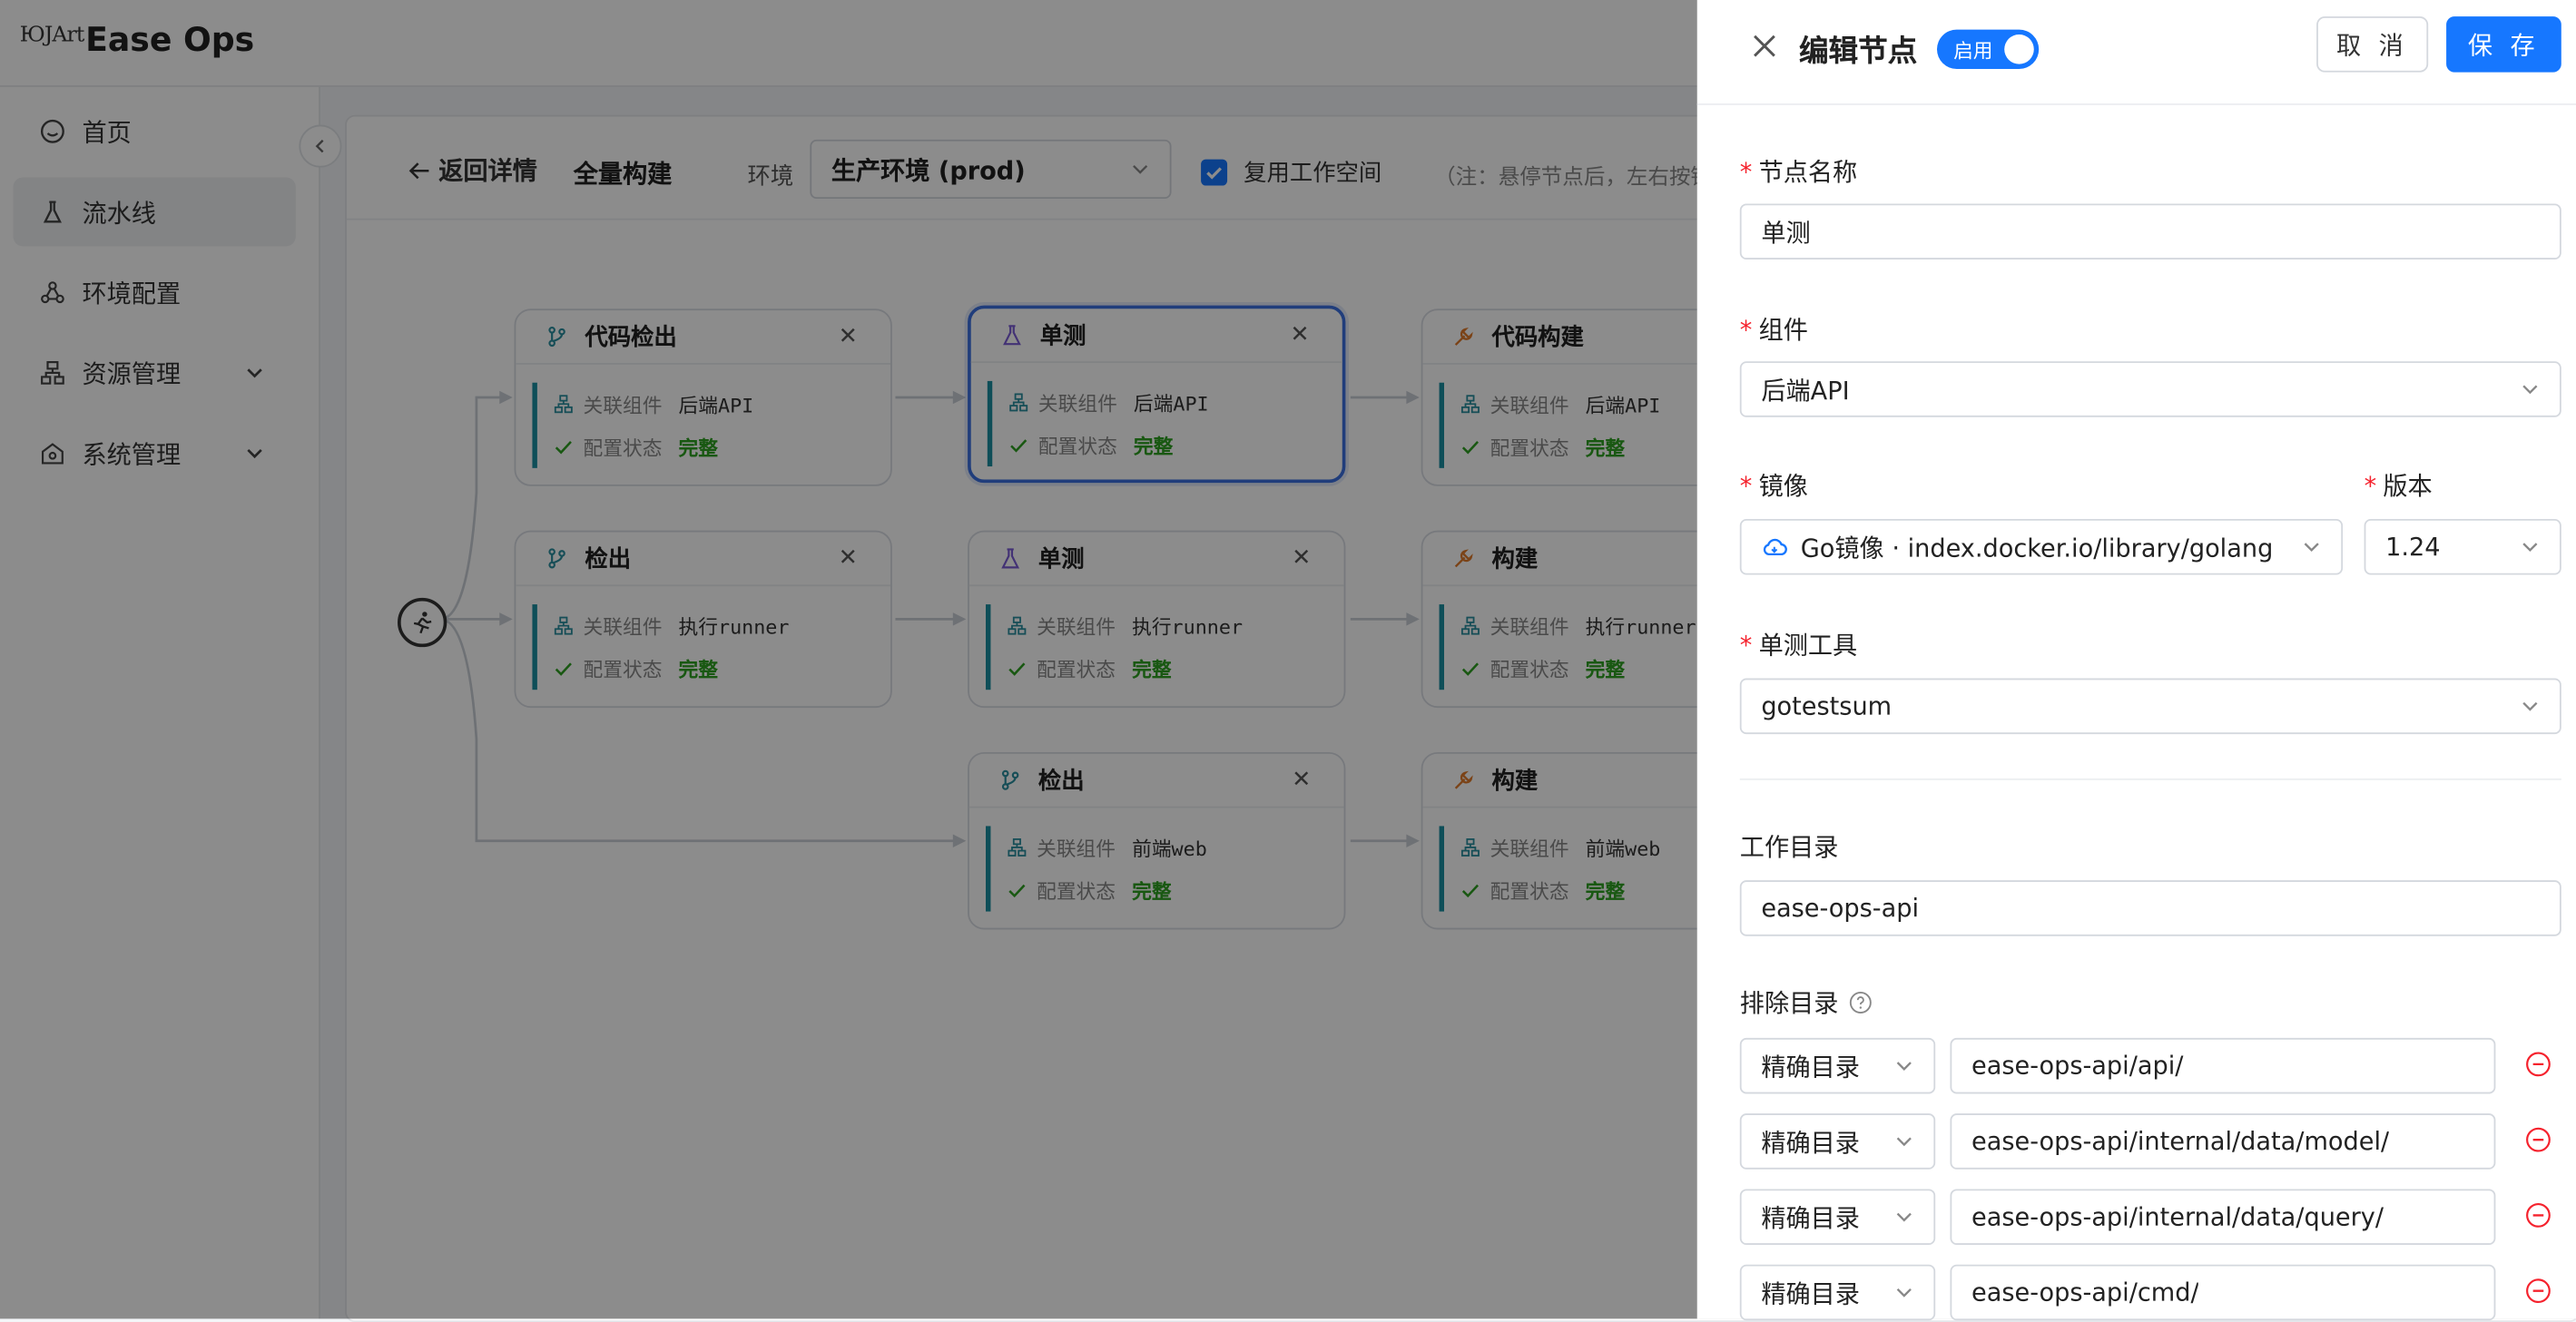 This screenshot has height=1322, width=2576. Describe the element at coordinates (2462, 547) in the screenshot. I see `version-select: 1.24` at that location.